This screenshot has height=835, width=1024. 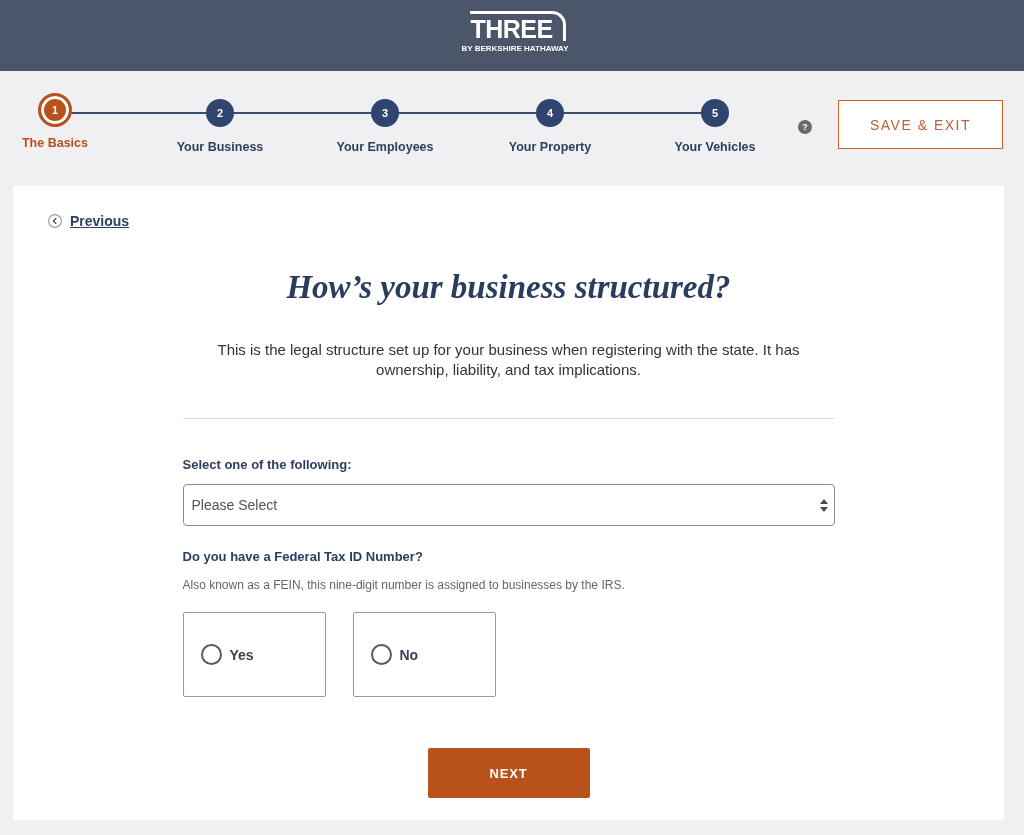 I want to click on radio-option: No, so click(x=424, y=654).